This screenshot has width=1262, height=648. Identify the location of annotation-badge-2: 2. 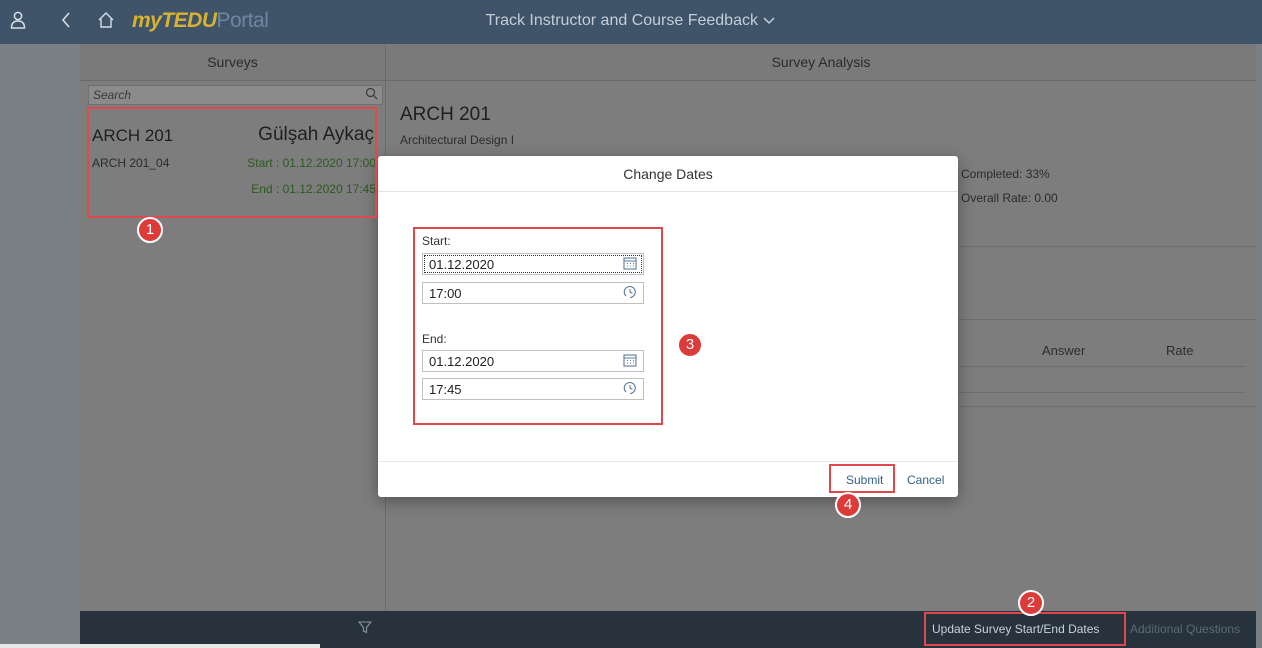
(1031, 603).